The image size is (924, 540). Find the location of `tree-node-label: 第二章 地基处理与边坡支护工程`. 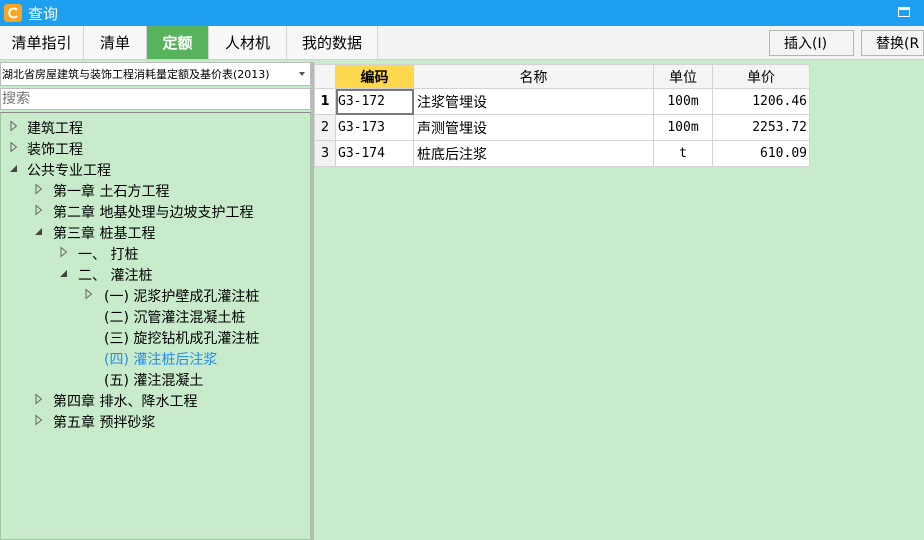

tree-node-label: 第二章 地基处理与边坡支护工程 is located at coordinates (153, 212).